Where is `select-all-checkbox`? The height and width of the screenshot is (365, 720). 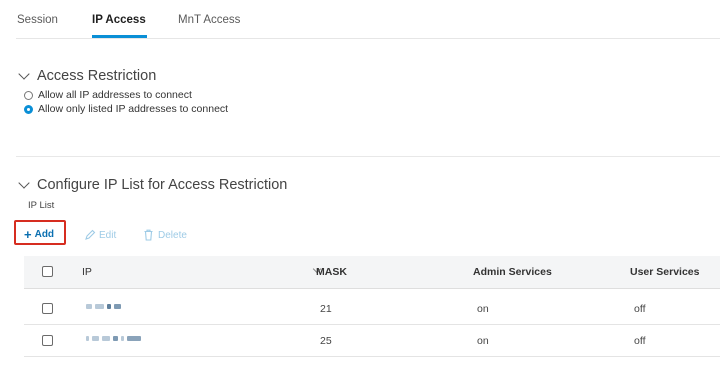
select-all-checkbox is located at coordinates (47, 271).